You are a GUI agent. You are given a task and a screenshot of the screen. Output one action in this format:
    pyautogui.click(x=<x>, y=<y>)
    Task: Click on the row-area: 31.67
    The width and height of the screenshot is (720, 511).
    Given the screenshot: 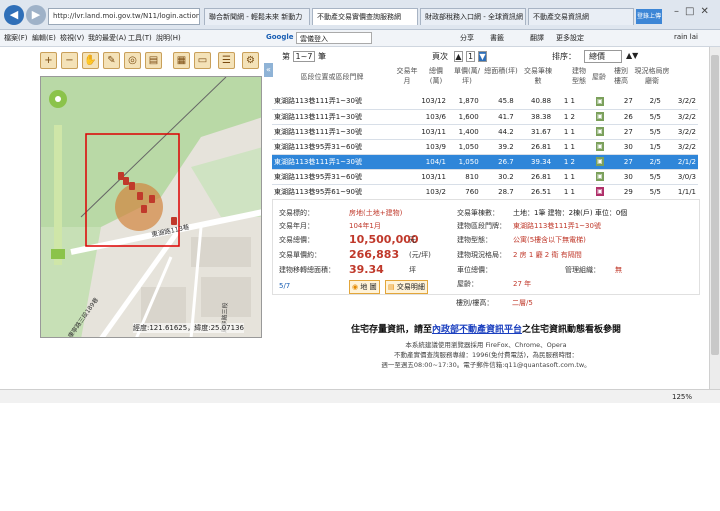 What is the action you would take?
    pyautogui.click(x=534, y=132)
    